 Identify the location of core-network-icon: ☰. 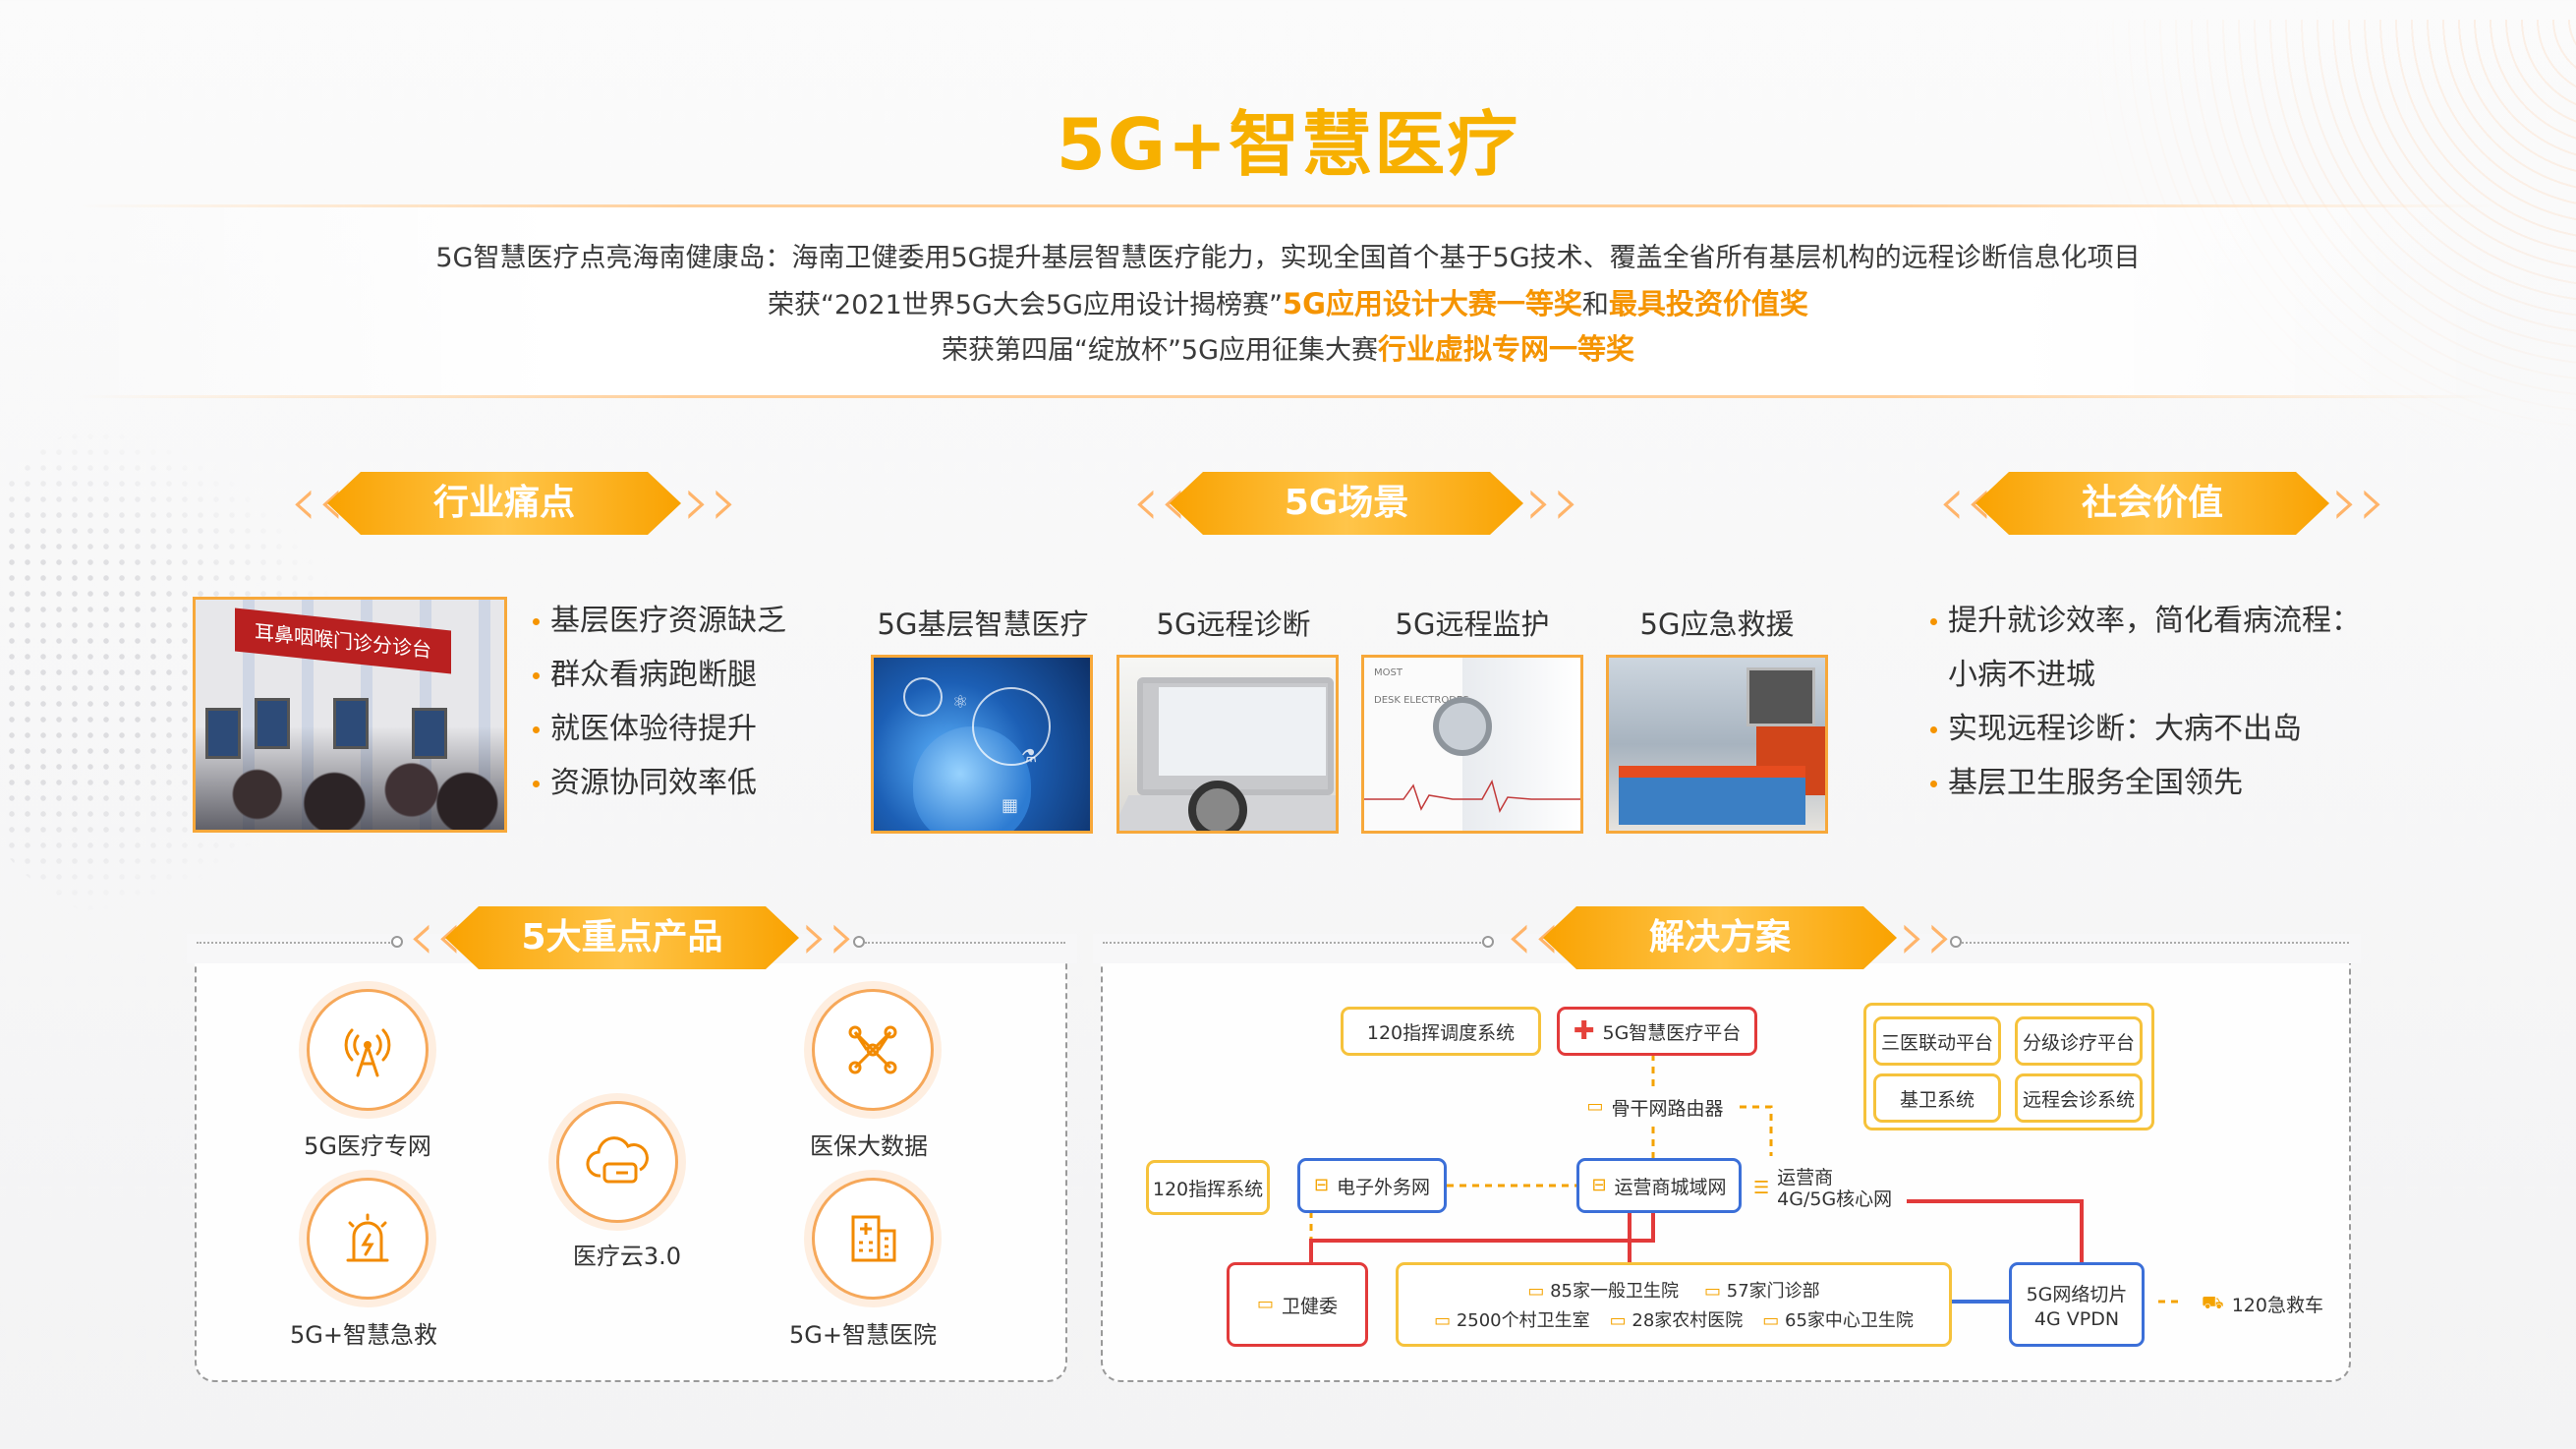
(1761, 1188).